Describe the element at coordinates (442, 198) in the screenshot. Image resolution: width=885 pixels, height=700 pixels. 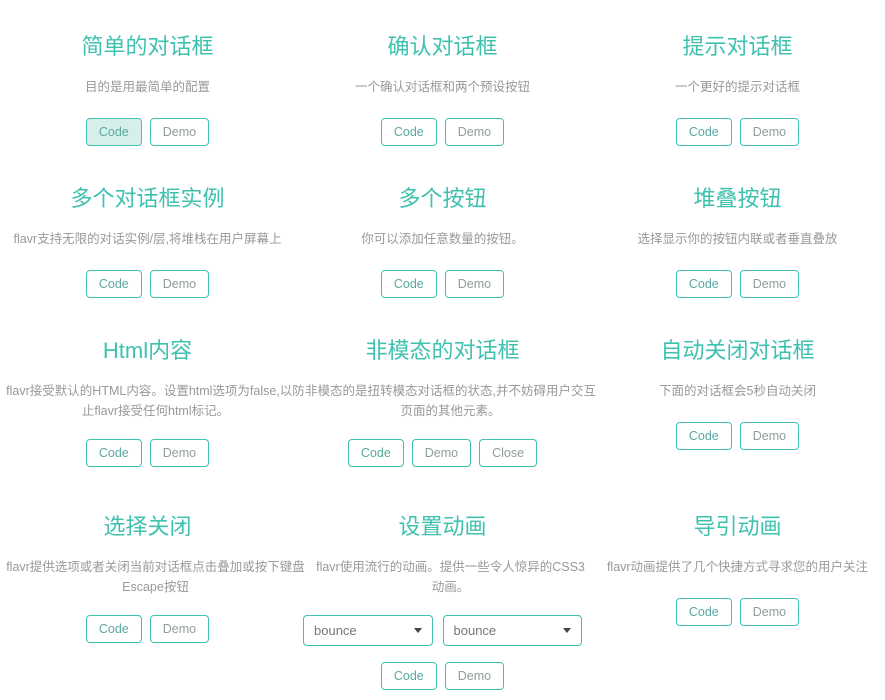
I see `card-title: 多个按钮` at that location.